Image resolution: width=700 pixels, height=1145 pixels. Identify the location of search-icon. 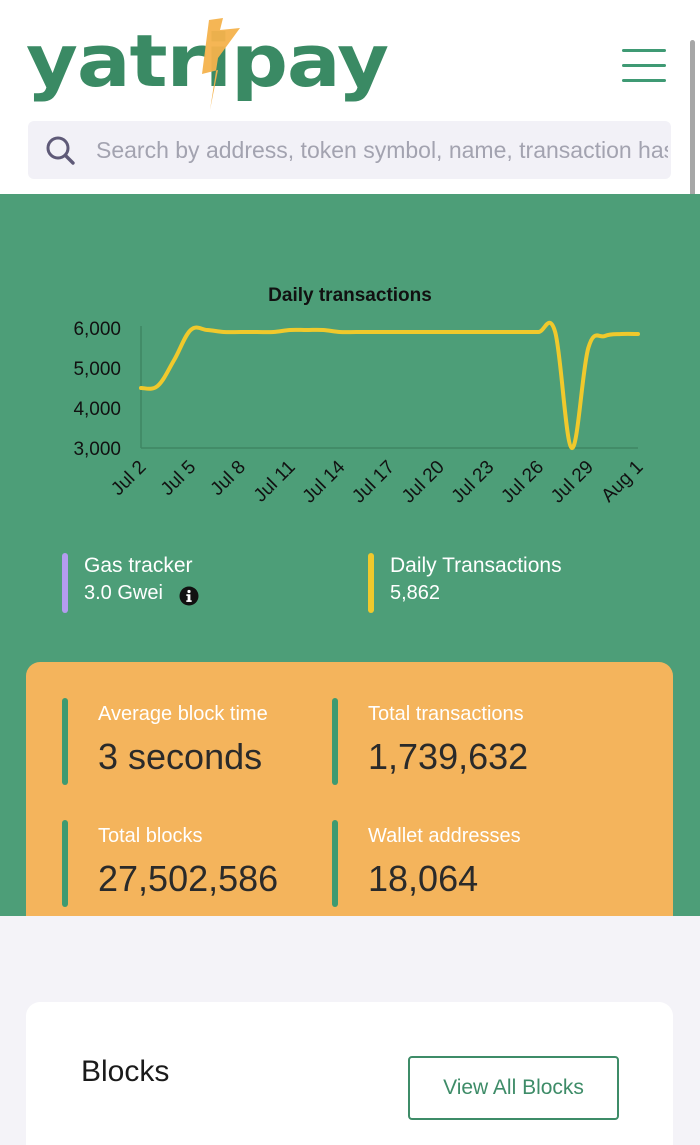
(60, 150).